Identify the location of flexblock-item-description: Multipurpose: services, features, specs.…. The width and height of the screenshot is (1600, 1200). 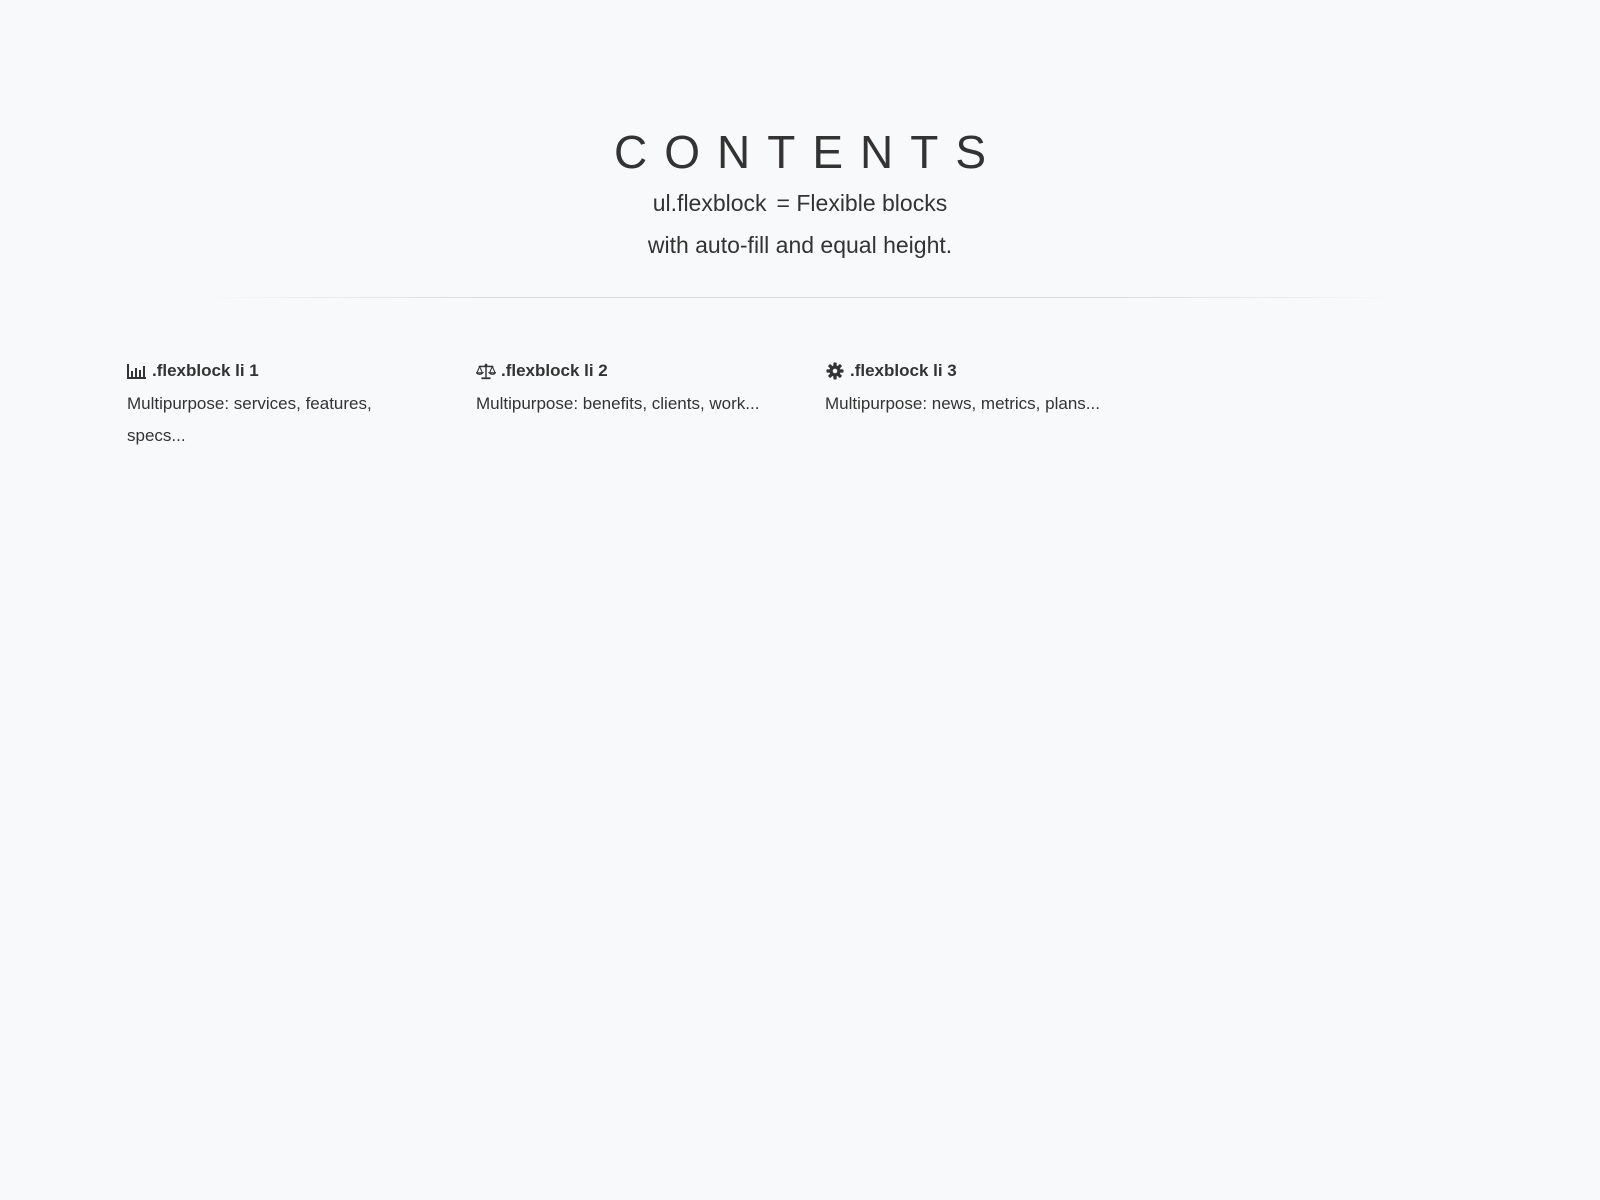
(249, 419).